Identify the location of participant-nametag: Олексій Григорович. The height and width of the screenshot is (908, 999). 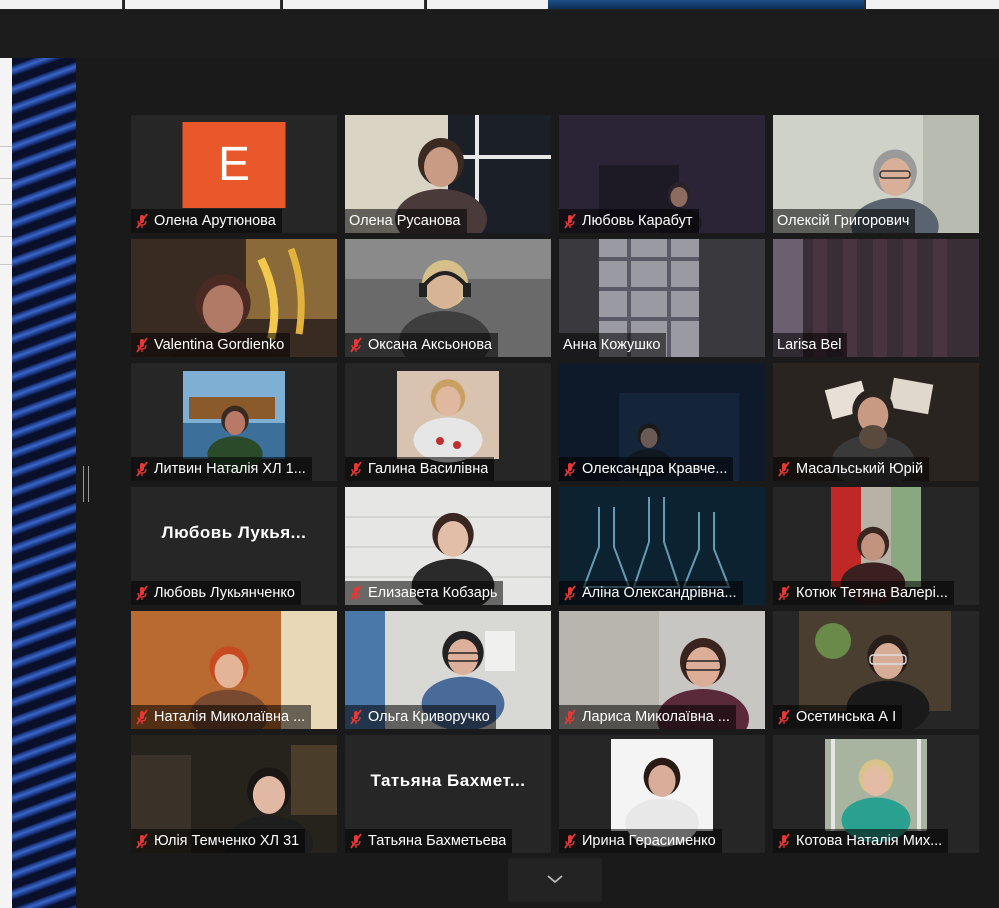
(844, 221).